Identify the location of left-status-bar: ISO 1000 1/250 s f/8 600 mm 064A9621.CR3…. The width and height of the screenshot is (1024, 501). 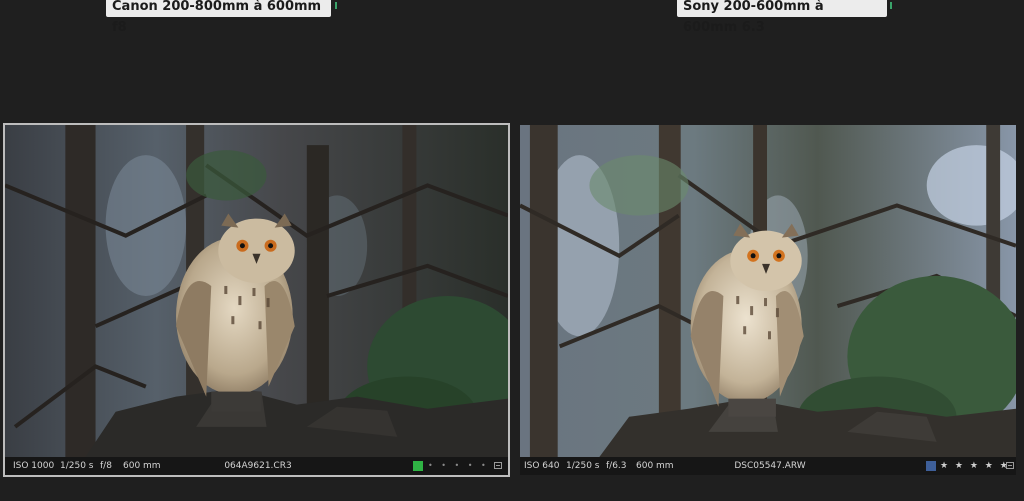
(256, 466).